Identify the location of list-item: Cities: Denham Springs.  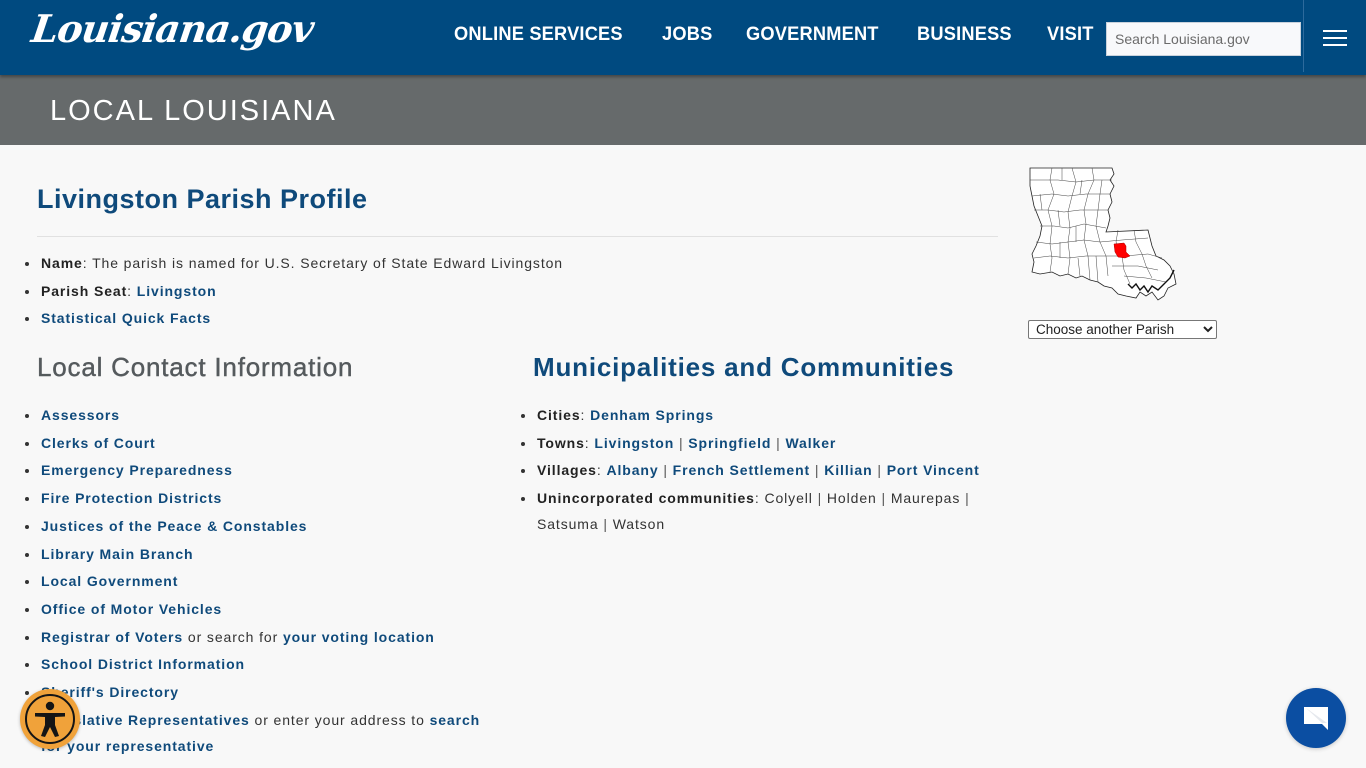
(756, 416).